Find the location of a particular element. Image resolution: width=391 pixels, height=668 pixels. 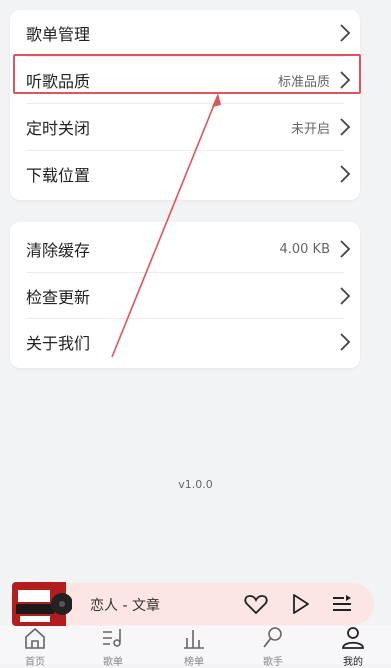

tab-home: 首页 is located at coordinates (35, 647).